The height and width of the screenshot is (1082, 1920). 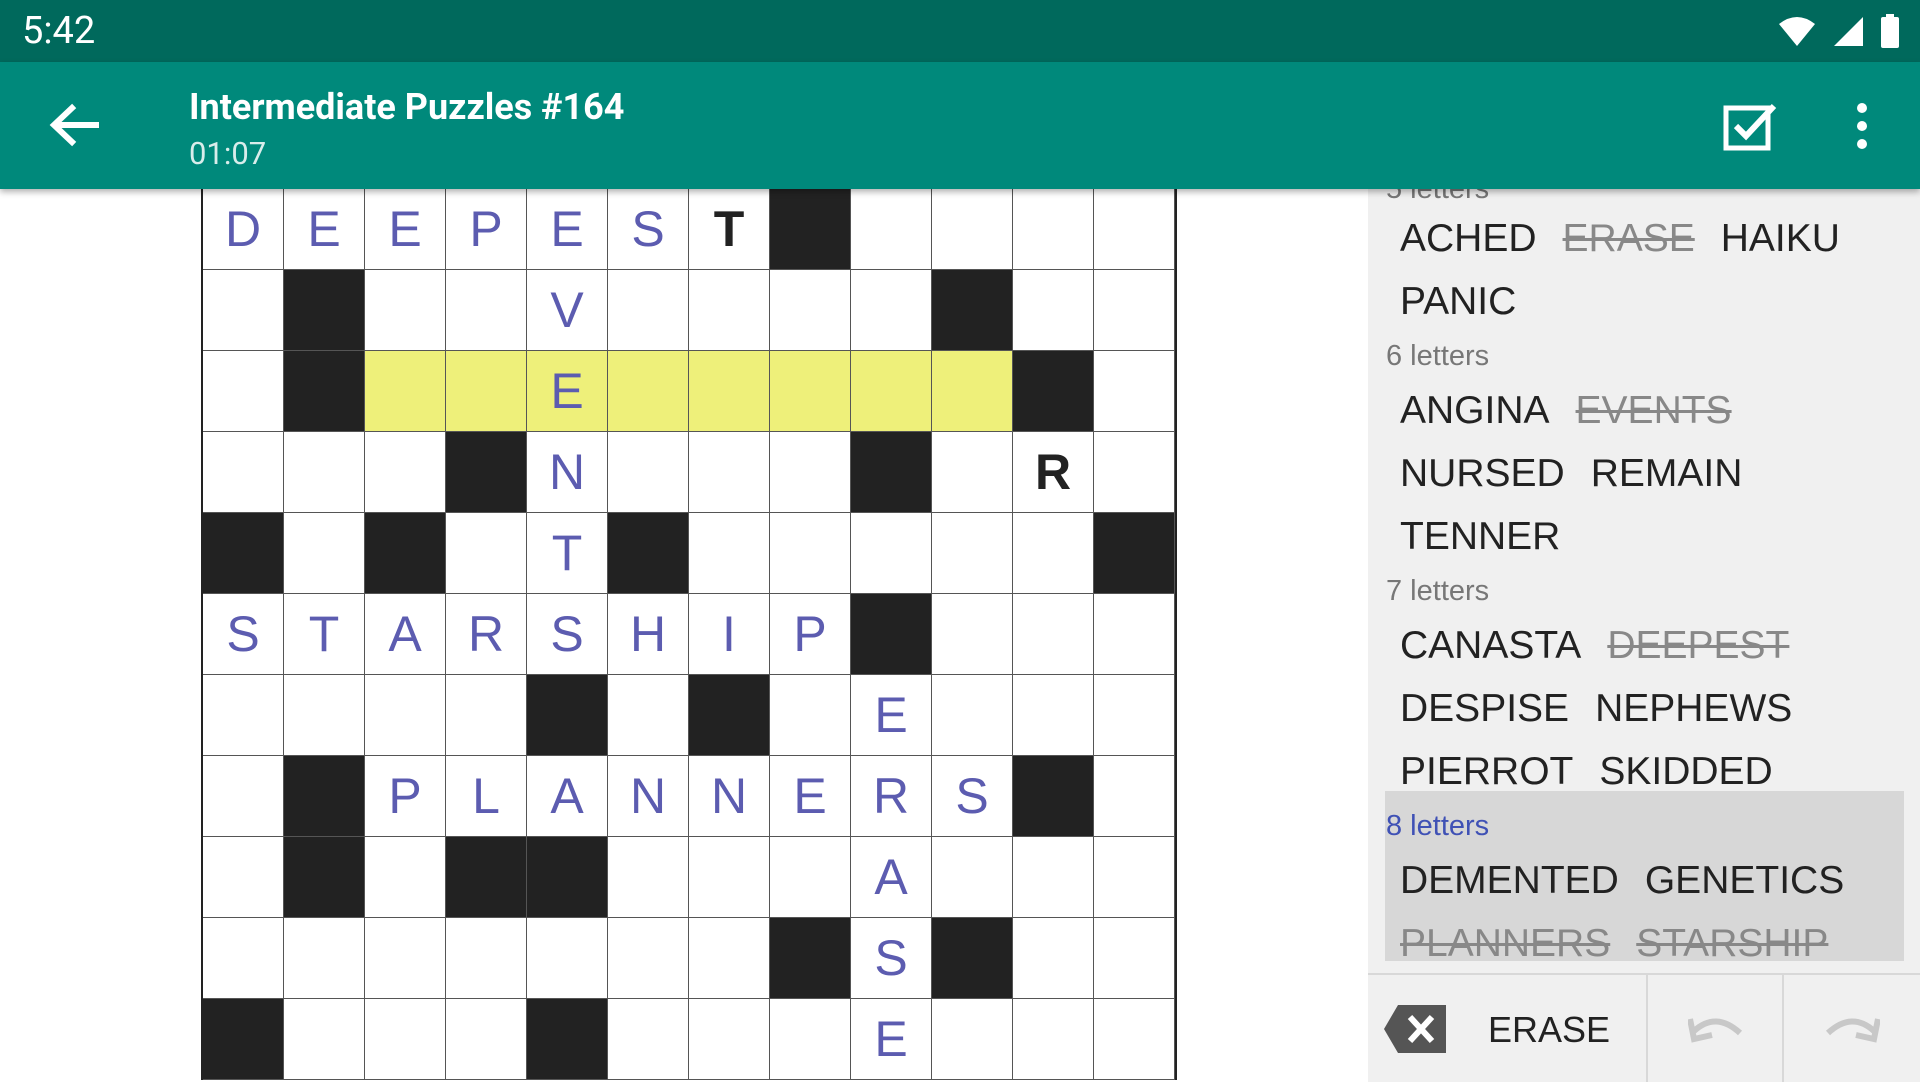 I want to click on word-item: NEPHEWS, so click(x=1693, y=708).